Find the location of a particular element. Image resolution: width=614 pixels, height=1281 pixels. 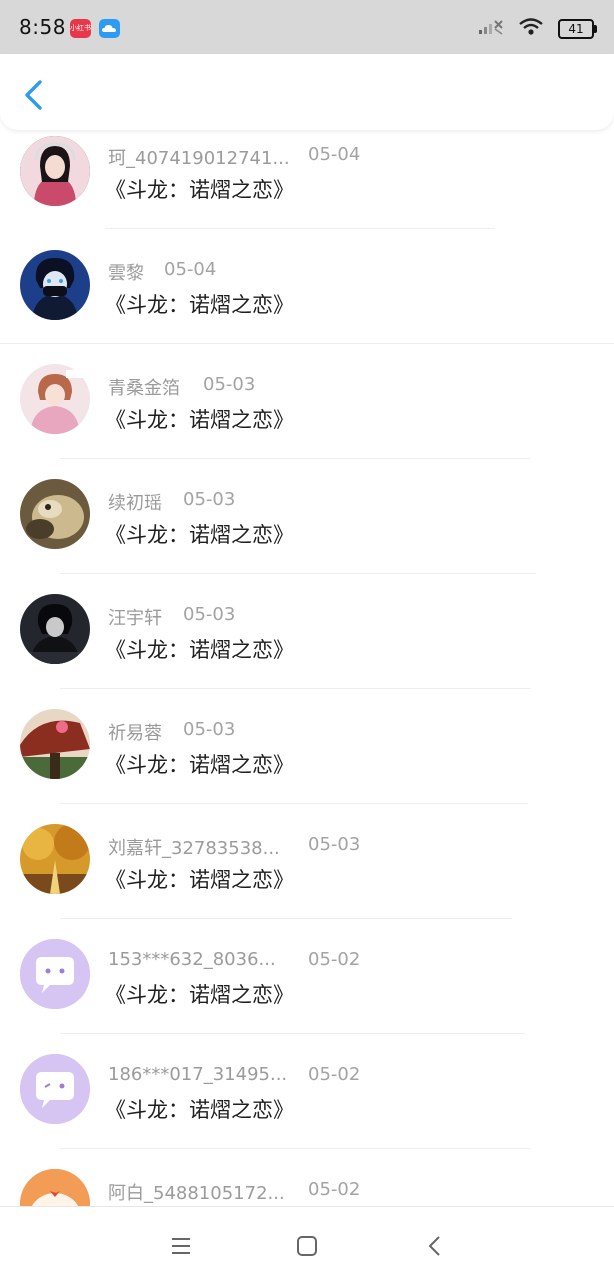

list-item: 雲黎 05-04 《斗龙：诺熠之恋》 is located at coordinates (307, 278).